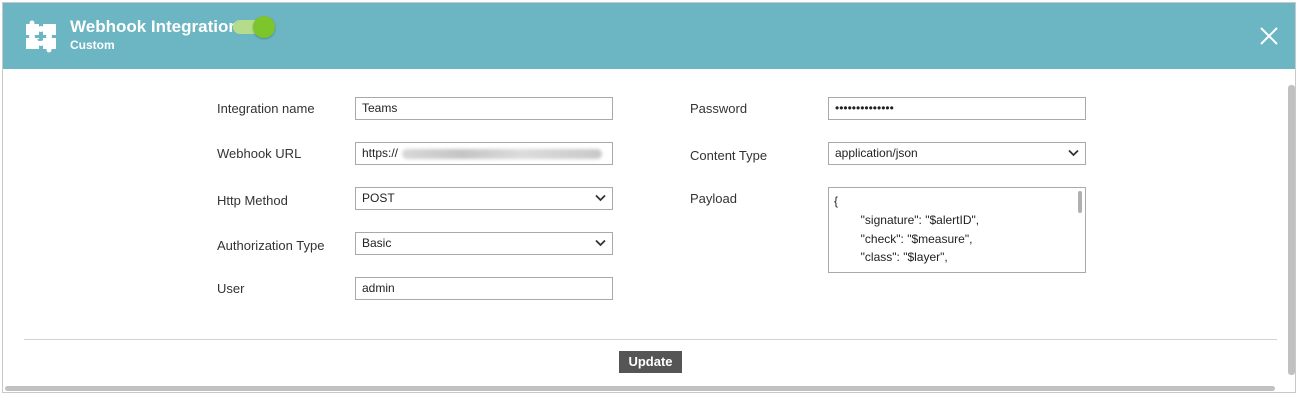 This screenshot has width=1298, height=395. What do you see at coordinates (259, 153) in the screenshot?
I see `webhook-url-label: Webhook URL` at bounding box center [259, 153].